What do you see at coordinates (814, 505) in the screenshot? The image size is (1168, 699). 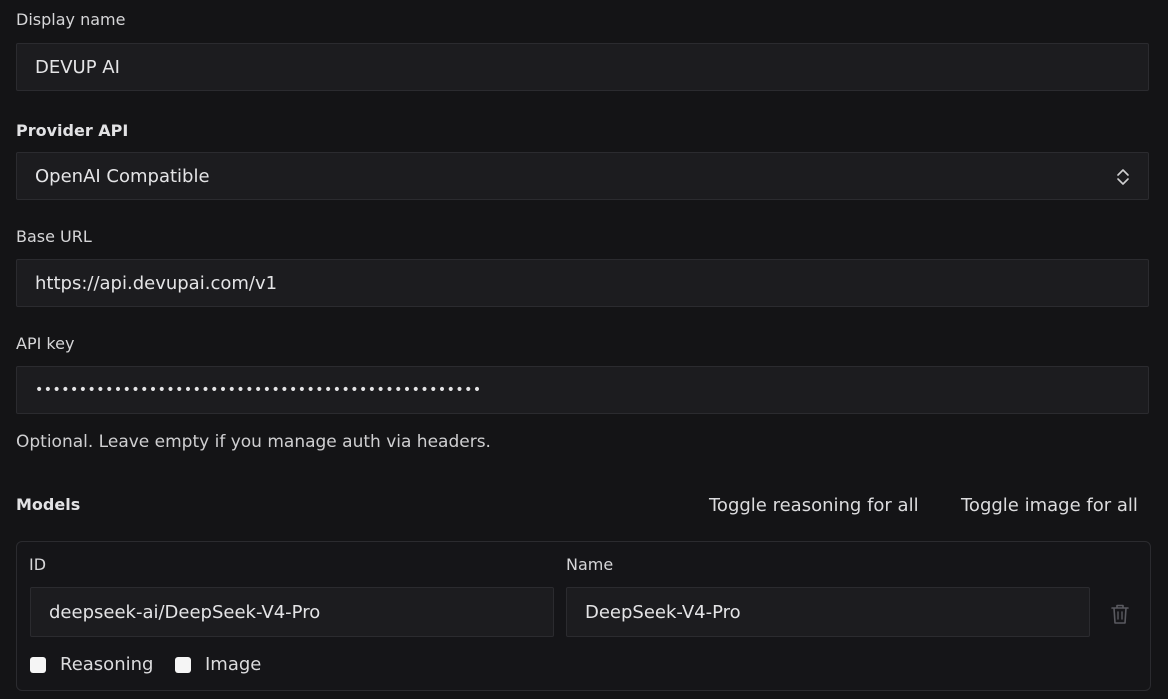 I see `toggle-reasoning-all-button: Toggle reasoning for all` at bounding box center [814, 505].